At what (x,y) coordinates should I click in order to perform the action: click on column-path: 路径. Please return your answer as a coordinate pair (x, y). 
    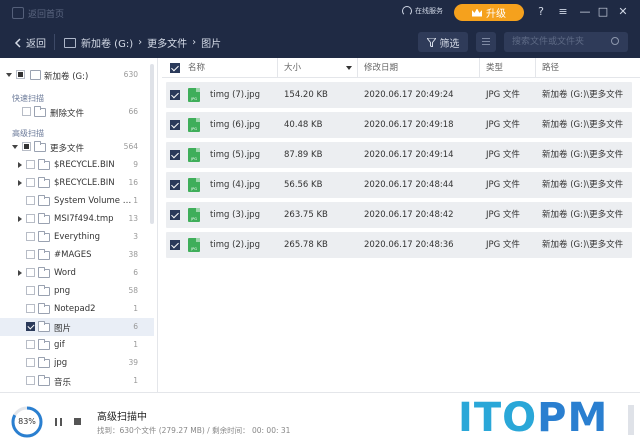
    Looking at the image, I should click on (588, 68).